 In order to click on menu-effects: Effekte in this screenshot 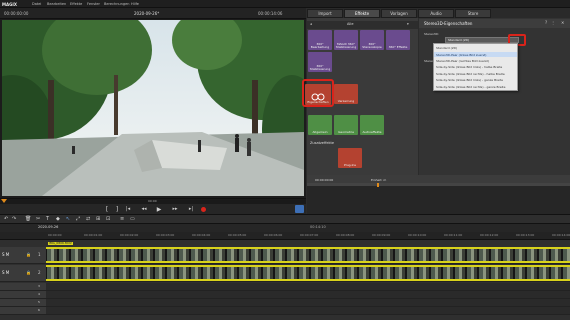, I will do `click(76, 4)`.